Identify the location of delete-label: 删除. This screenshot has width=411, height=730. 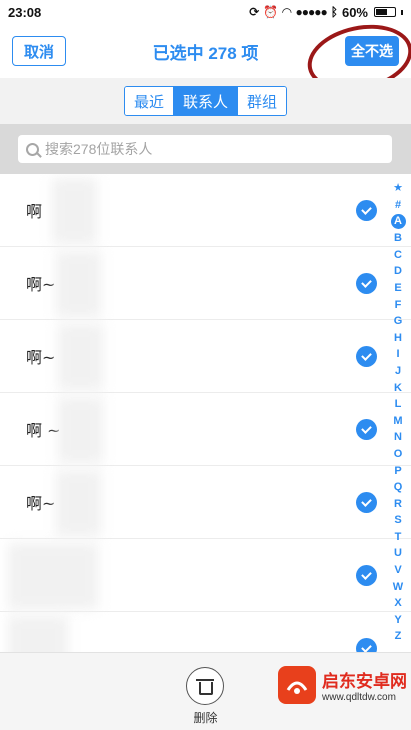
(205, 718).